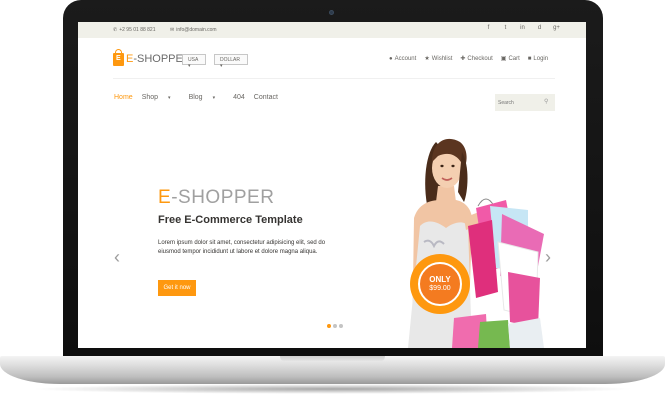 The height and width of the screenshot is (402, 665). Describe the element at coordinates (115, 30) in the screenshot. I see `phone-icon: ✆` at that location.